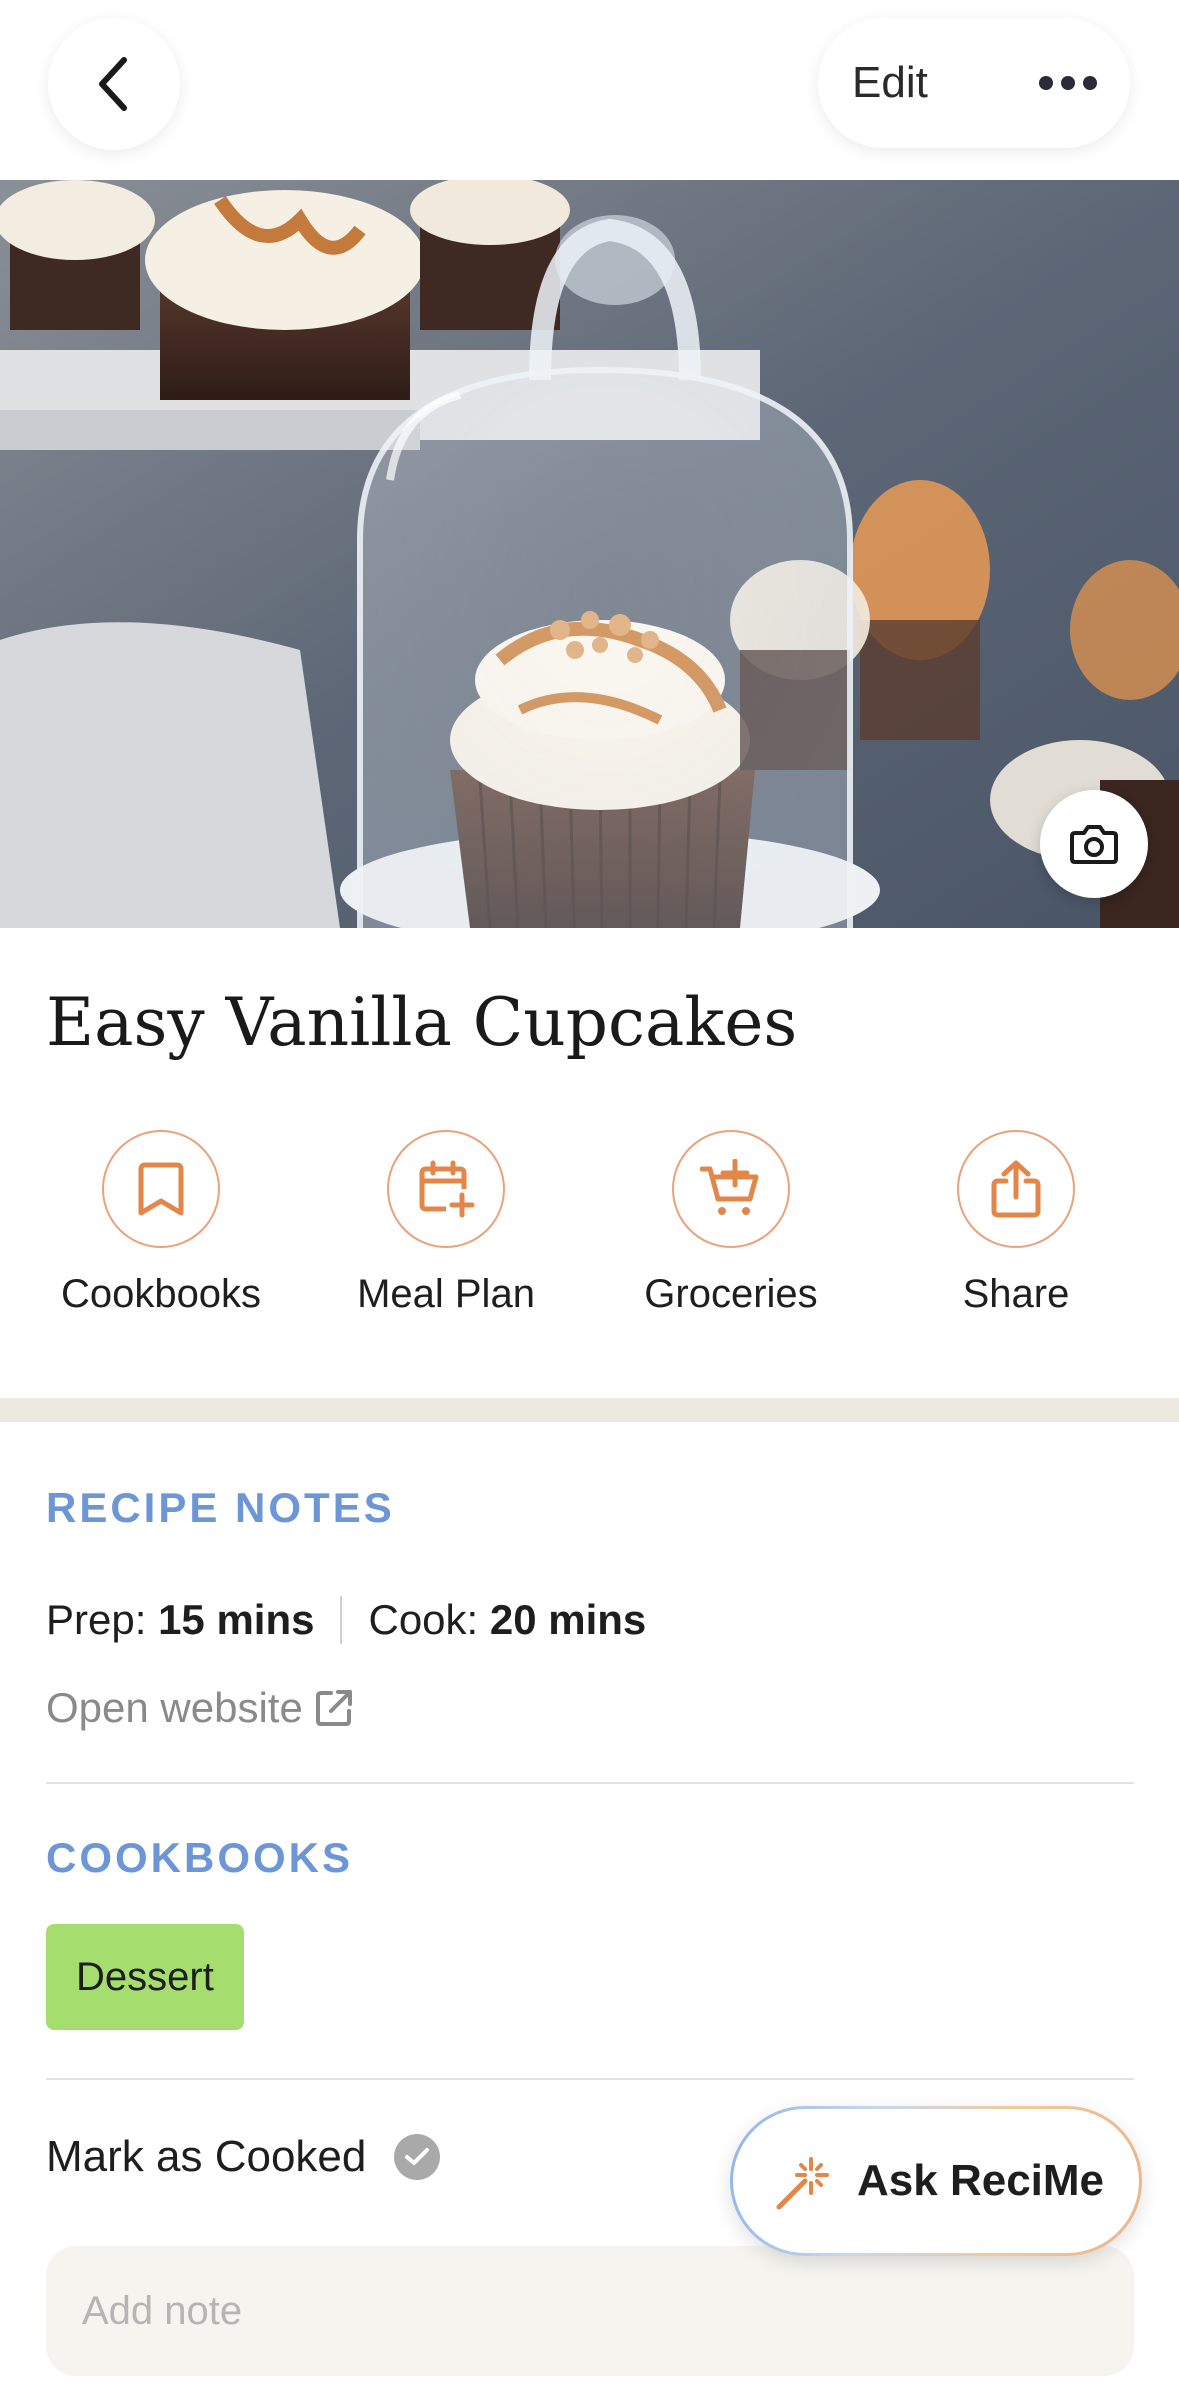 The width and height of the screenshot is (1179, 2396). I want to click on ellipsis-icon, so click(1068, 83).